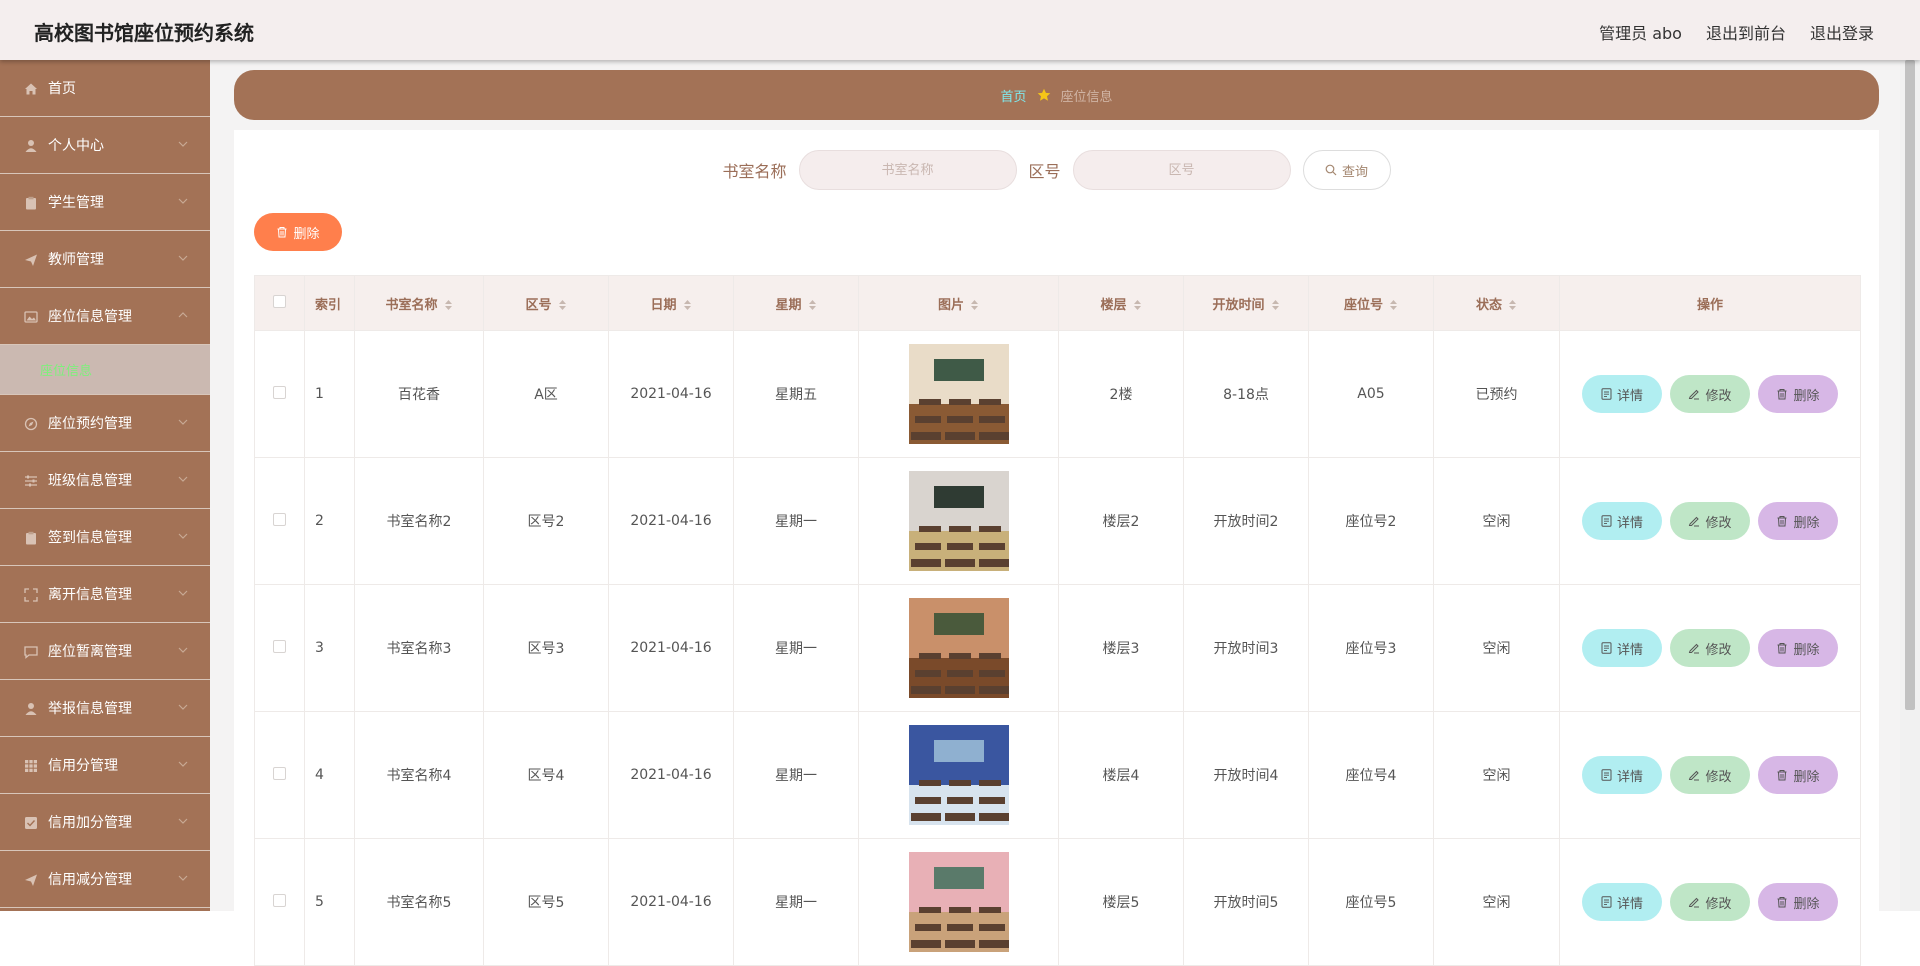 The width and height of the screenshot is (1920, 966). I want to click on compass-icon, so click(31, 424).